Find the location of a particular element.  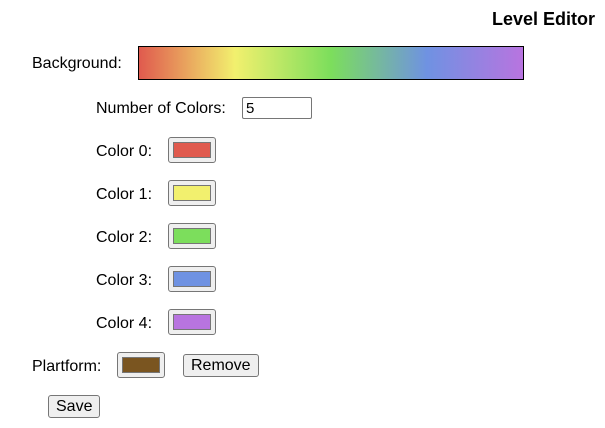

color-3-picker is located at coordinates (192, 279).